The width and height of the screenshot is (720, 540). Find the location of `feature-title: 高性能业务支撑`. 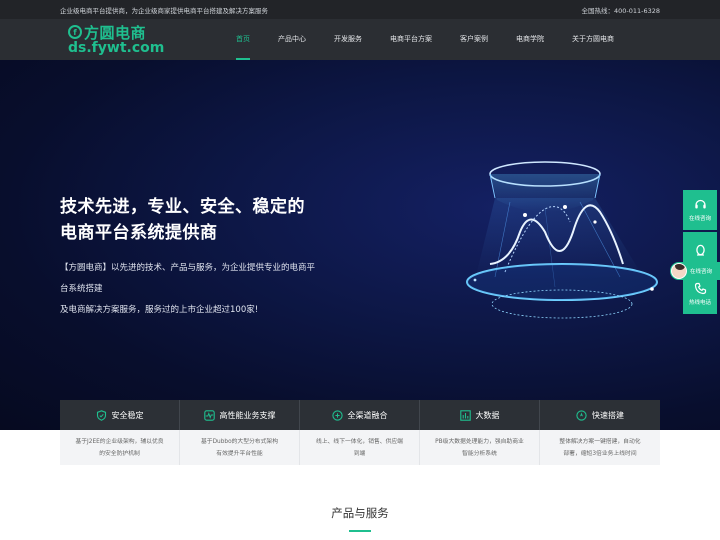

feature-title: 高性能业务支撑 is located at coordinates (247, 415).